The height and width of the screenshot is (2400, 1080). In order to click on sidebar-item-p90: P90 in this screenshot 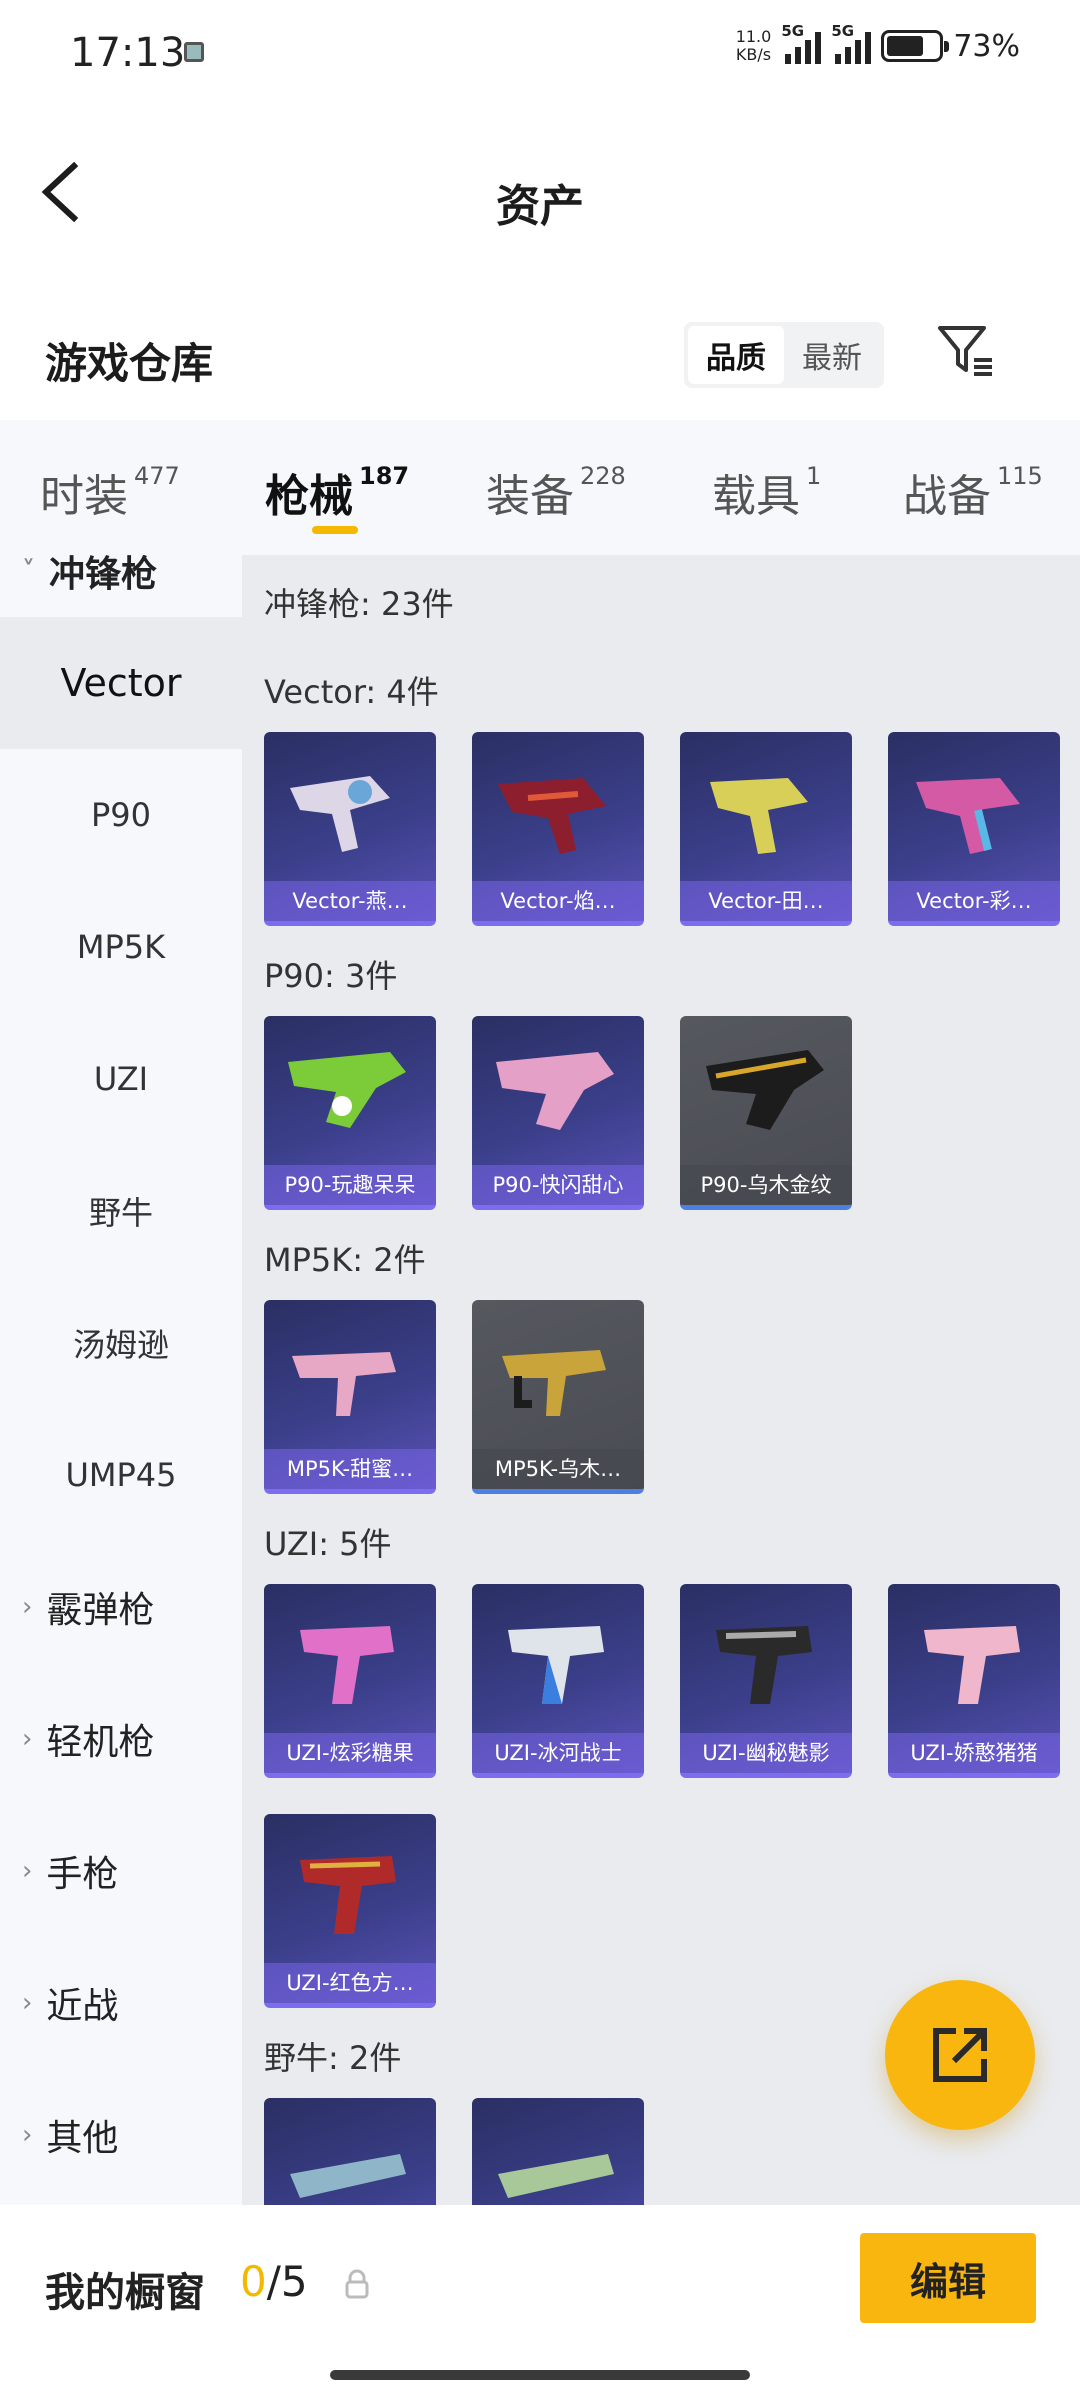, I will do `click(121, 815)`.